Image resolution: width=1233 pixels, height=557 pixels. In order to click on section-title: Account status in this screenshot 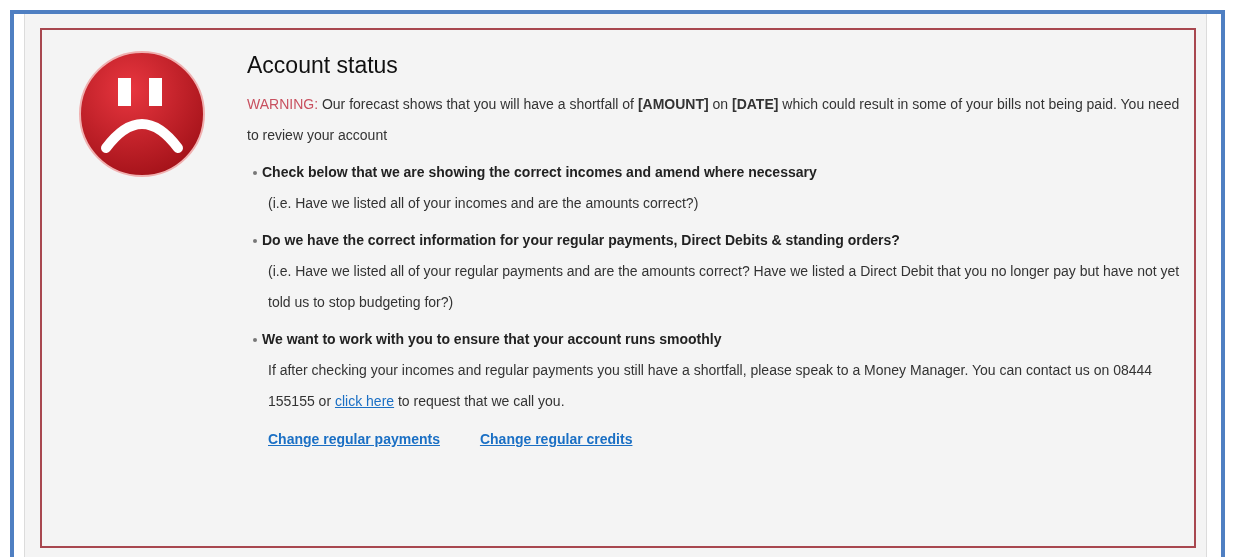, I will do `click(323, 65)`.